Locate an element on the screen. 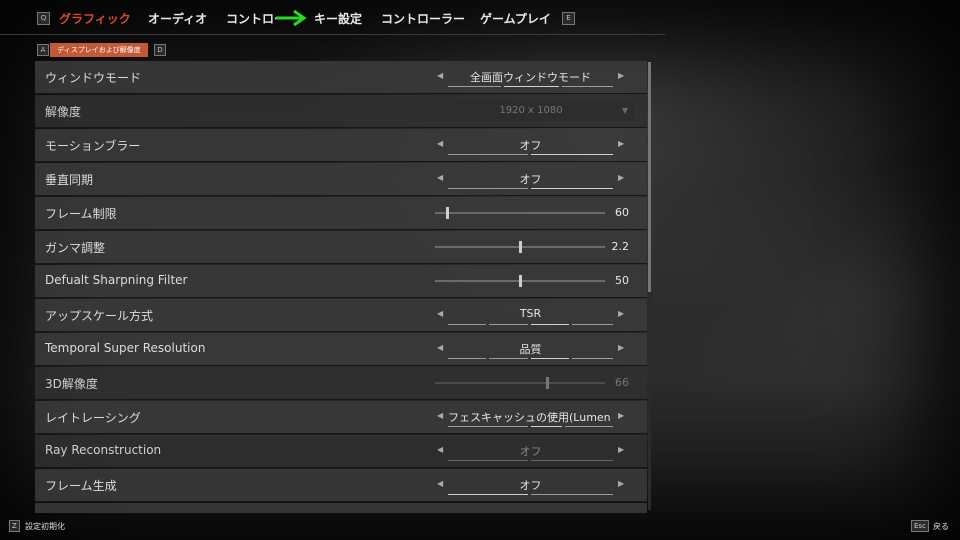 Image resolution: width=960 pixels, height=540 pixels. setting-label: レイトレーシング is located at coordinates (93, 418).